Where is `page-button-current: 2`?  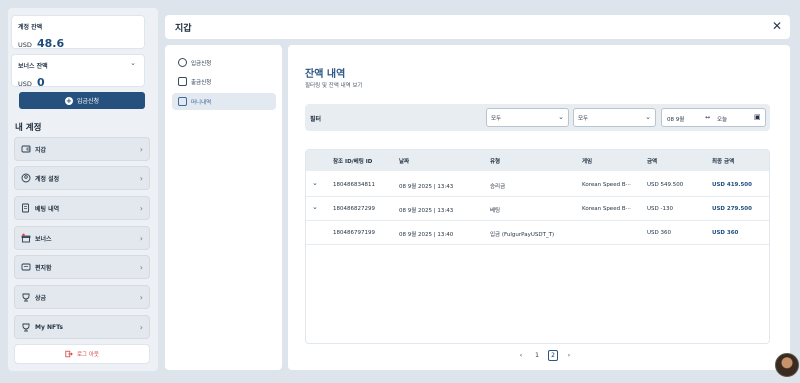 page-button-current: 2 is located at coordinates (553, 355).